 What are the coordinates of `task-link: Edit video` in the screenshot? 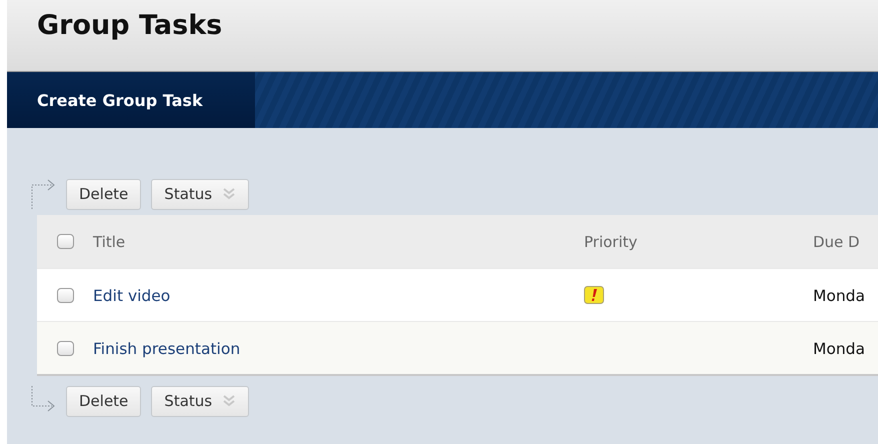 It's located at (131, 295).